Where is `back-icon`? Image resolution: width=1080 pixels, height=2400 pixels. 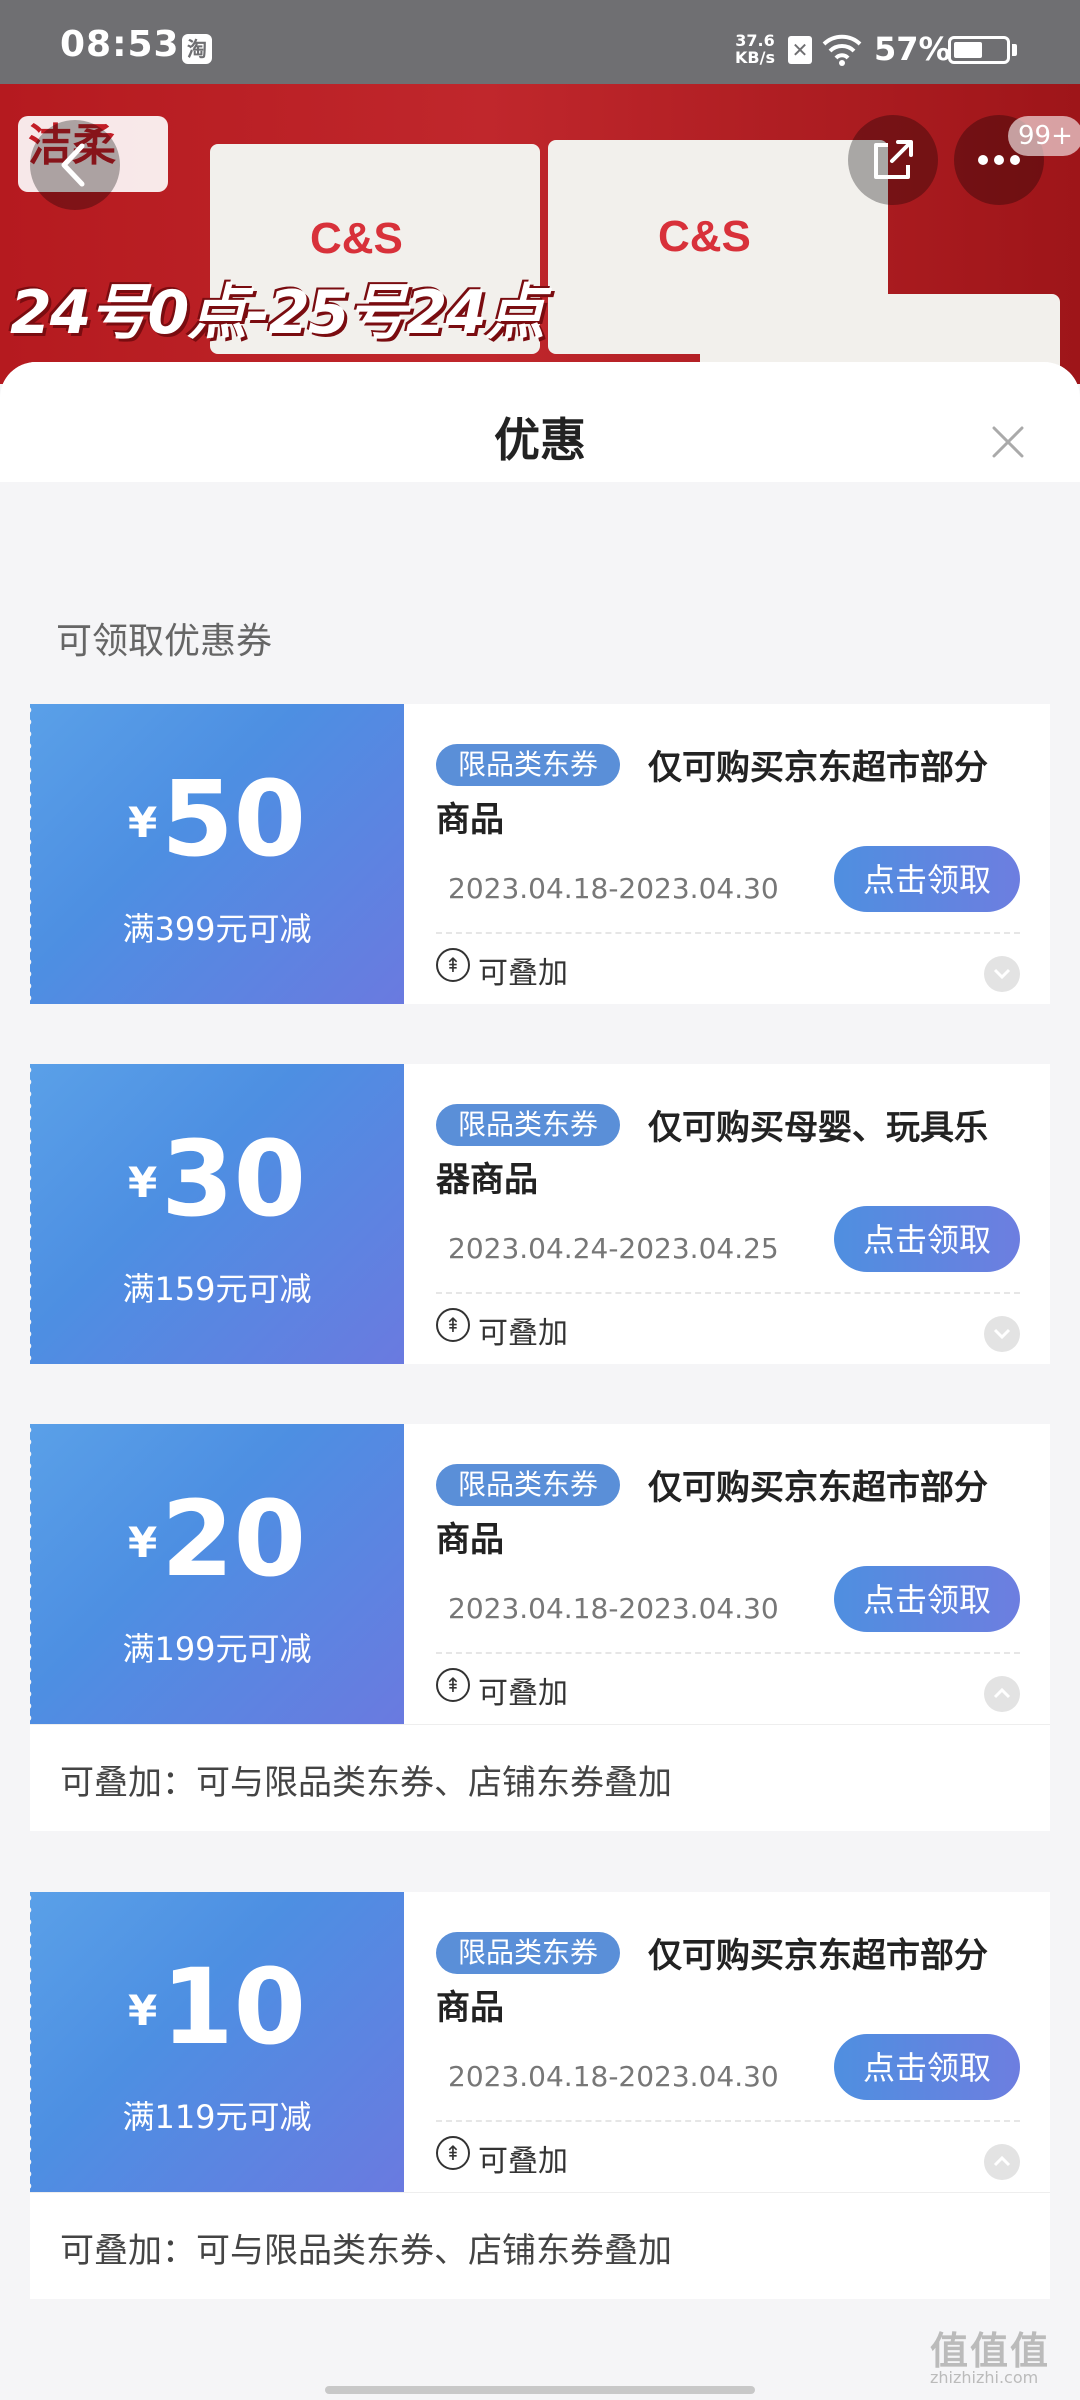
back-icon is located at coordinates (73, 165).